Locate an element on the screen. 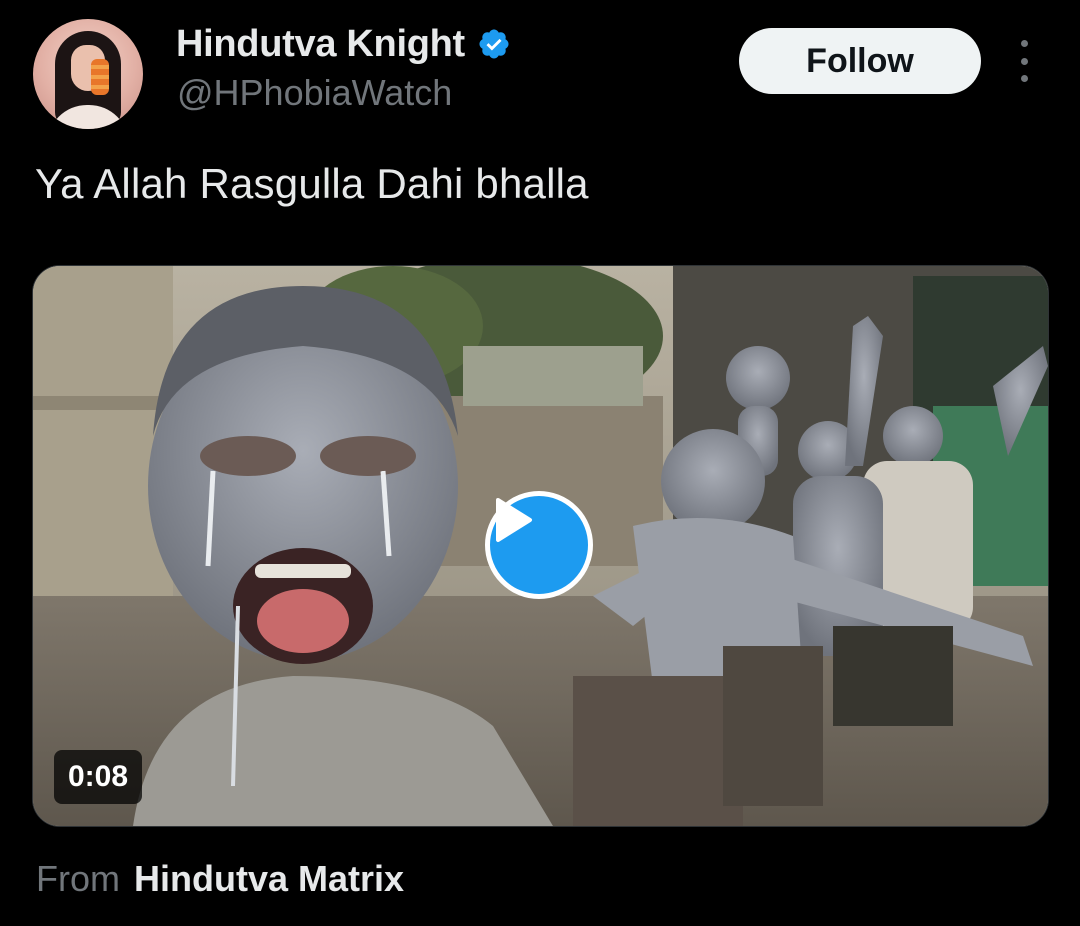  follow-button: Follow is located at coordinates (860, 61).